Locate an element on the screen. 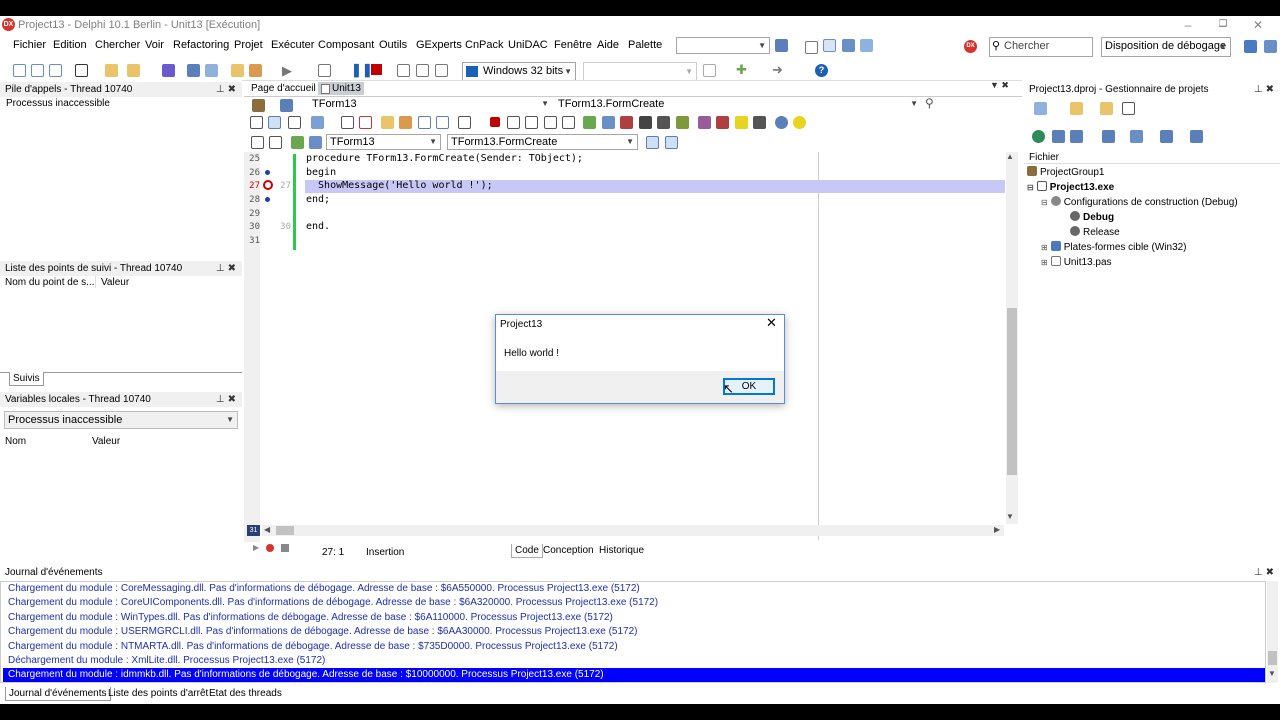 Image resolution: width=1280 pixels, height=720 pixels. new-unit-icon is located at coordinates (55, 70).